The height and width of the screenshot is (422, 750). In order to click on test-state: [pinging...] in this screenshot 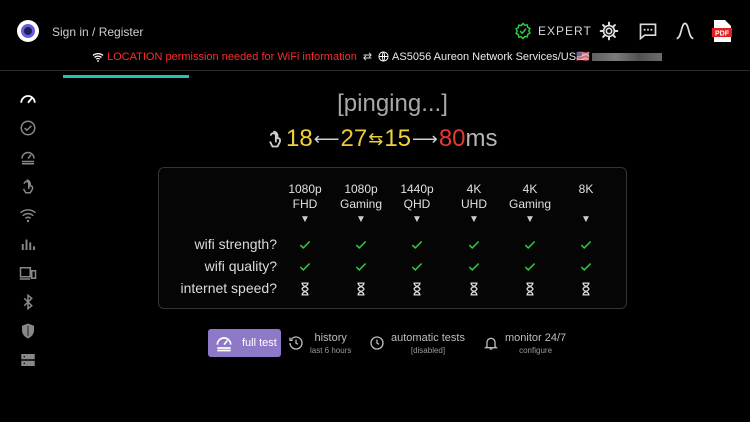, I will do `click(392, 103)`.